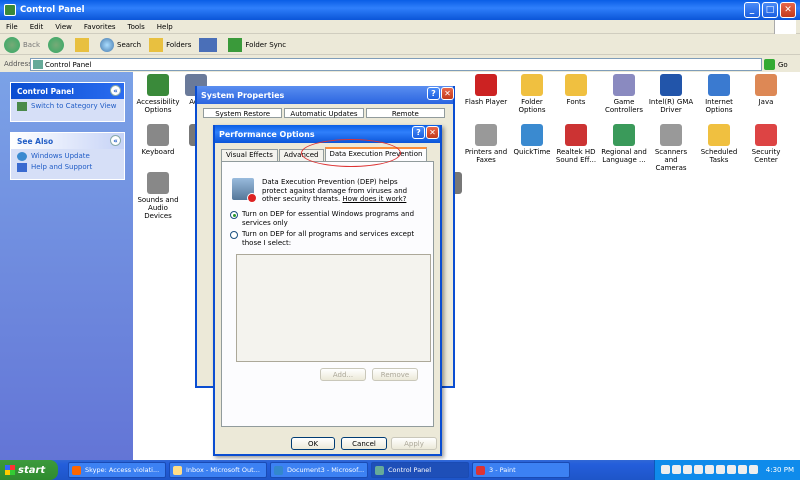  I want to click on control-panel-item-label: Game Controllers, so click(624, 106).